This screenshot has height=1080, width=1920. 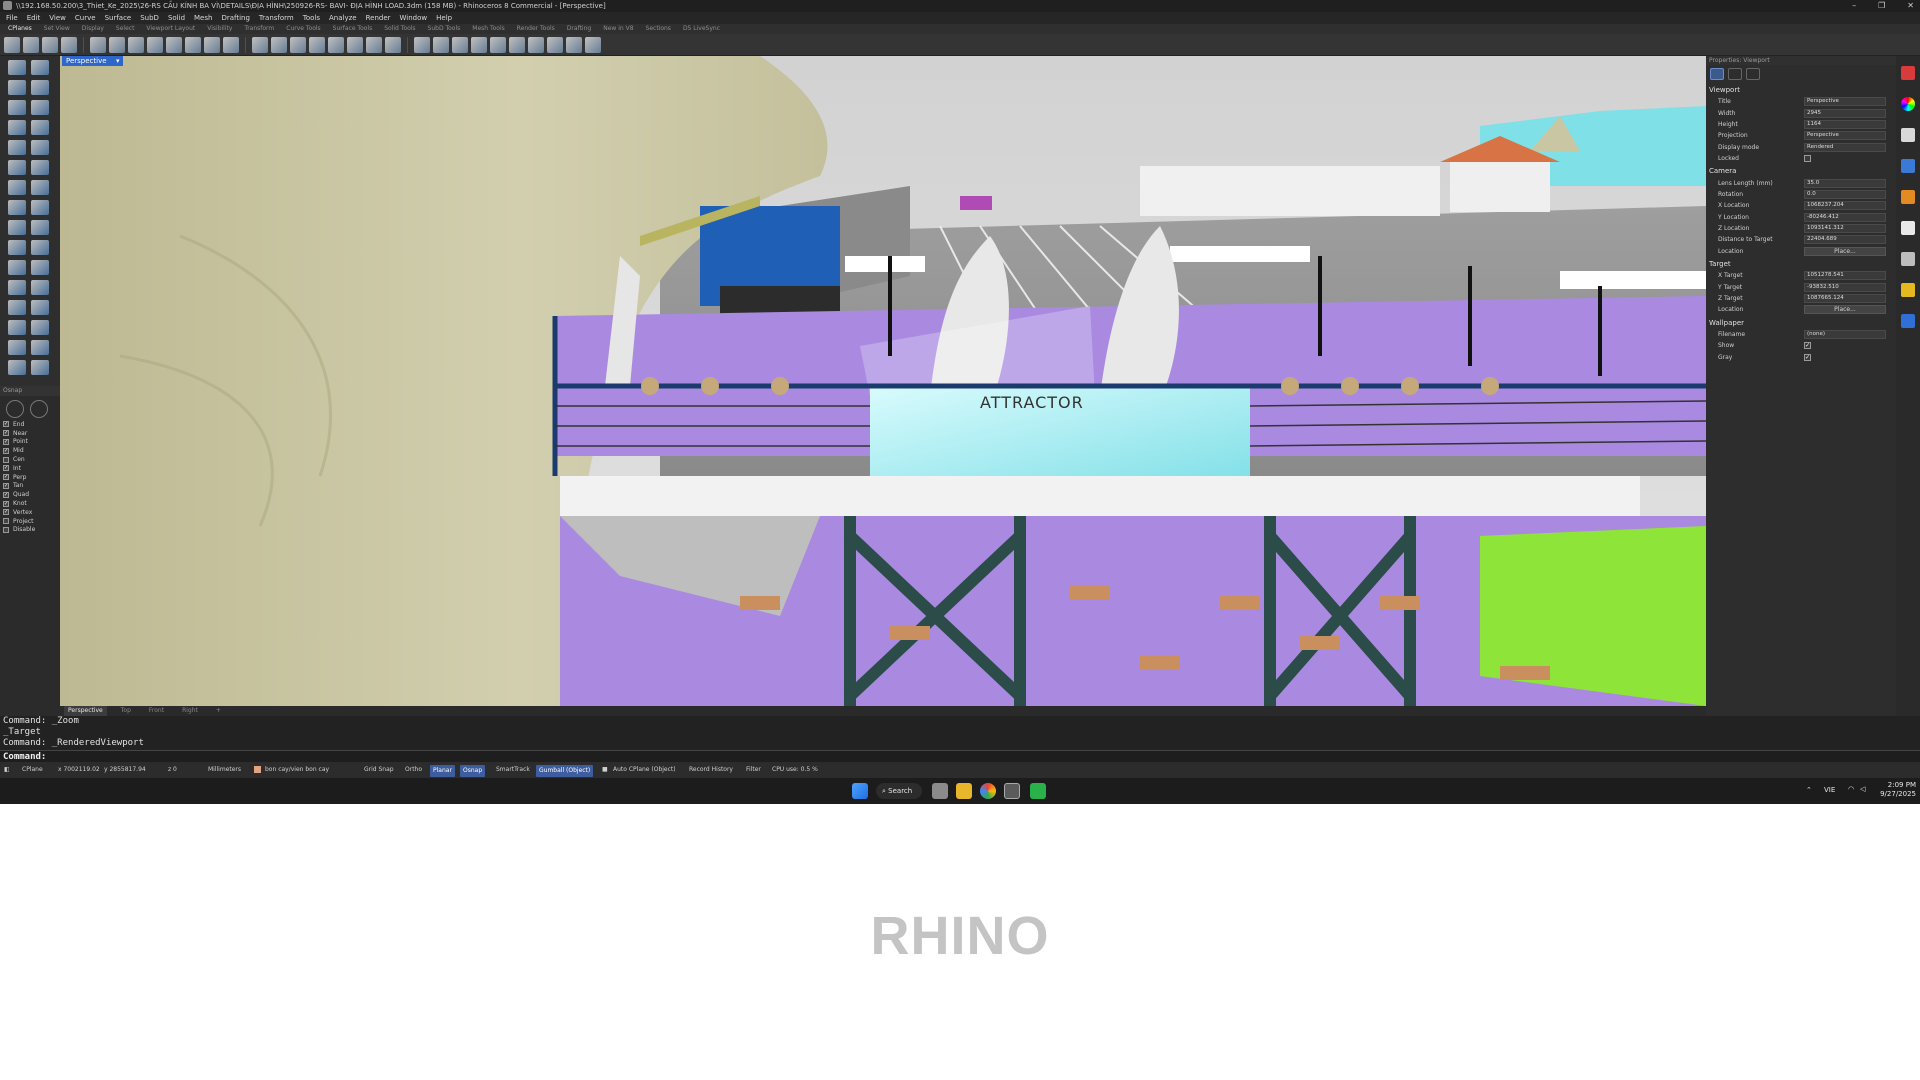 What do you see at coordinates (1829, 790) in the screenshot?
I see `language-indicator: VIE` at bounding box center [1829, 790].